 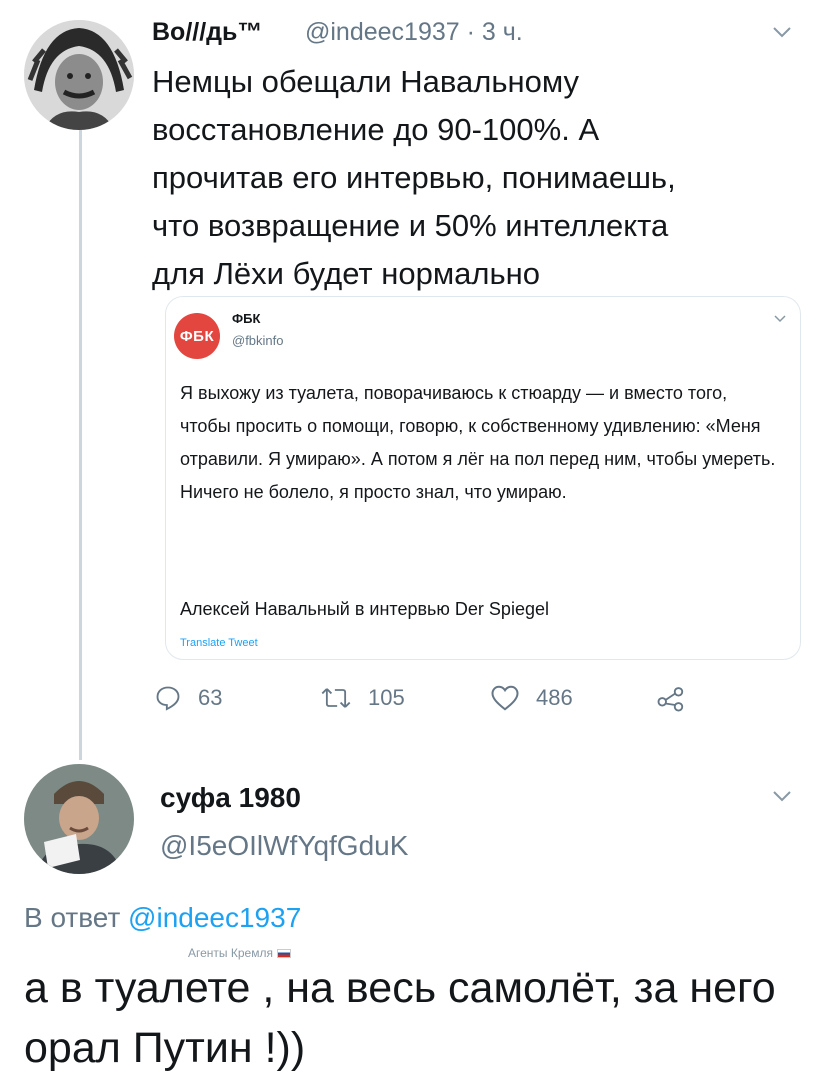 What do you see at coordinates (207, 32) in the screenshot?
I see `author-name: Во///дь™` at bounding box center [207, 32].